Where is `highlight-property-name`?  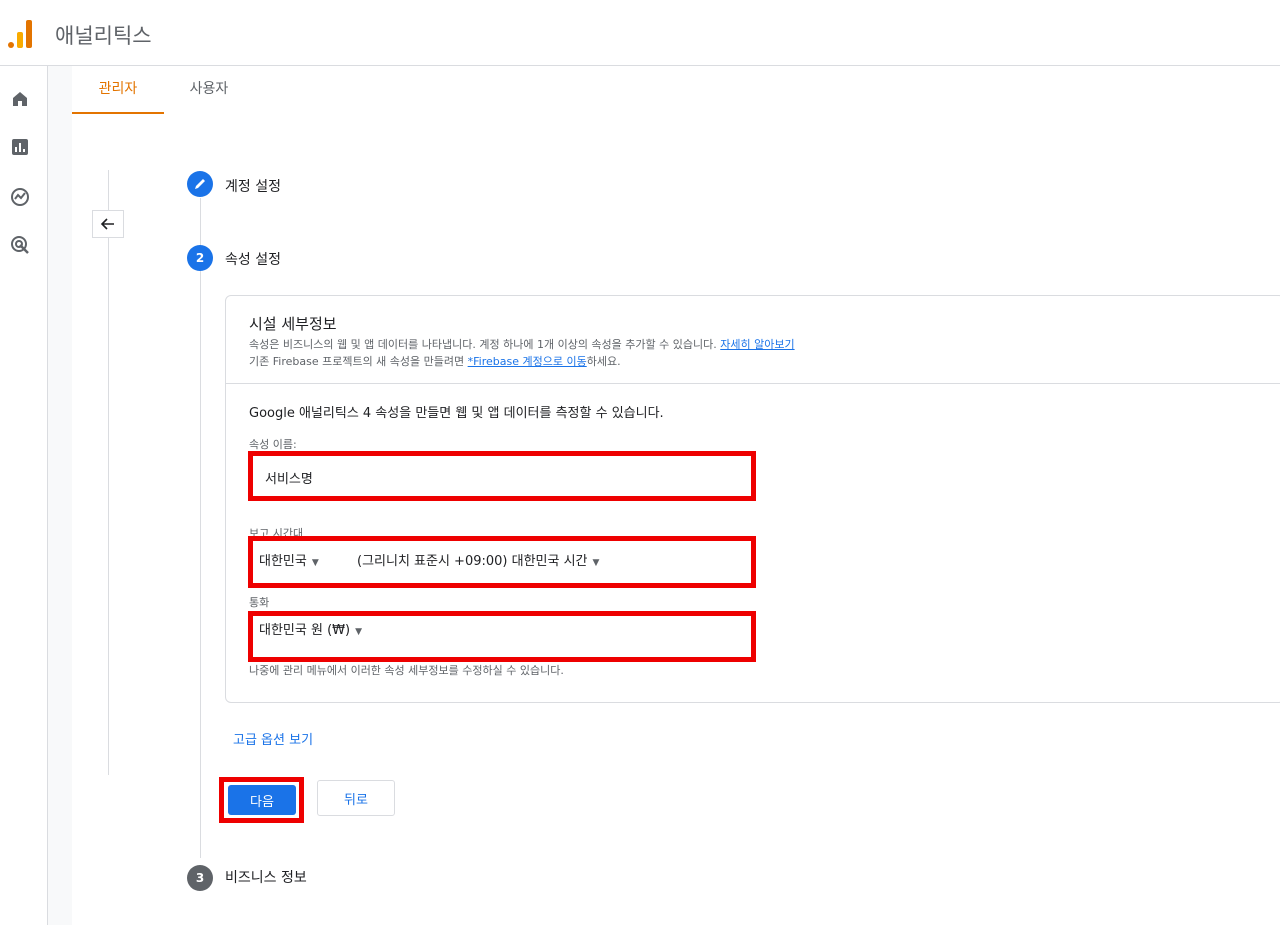 highlight-property-name is located at coordinates (502, 476).